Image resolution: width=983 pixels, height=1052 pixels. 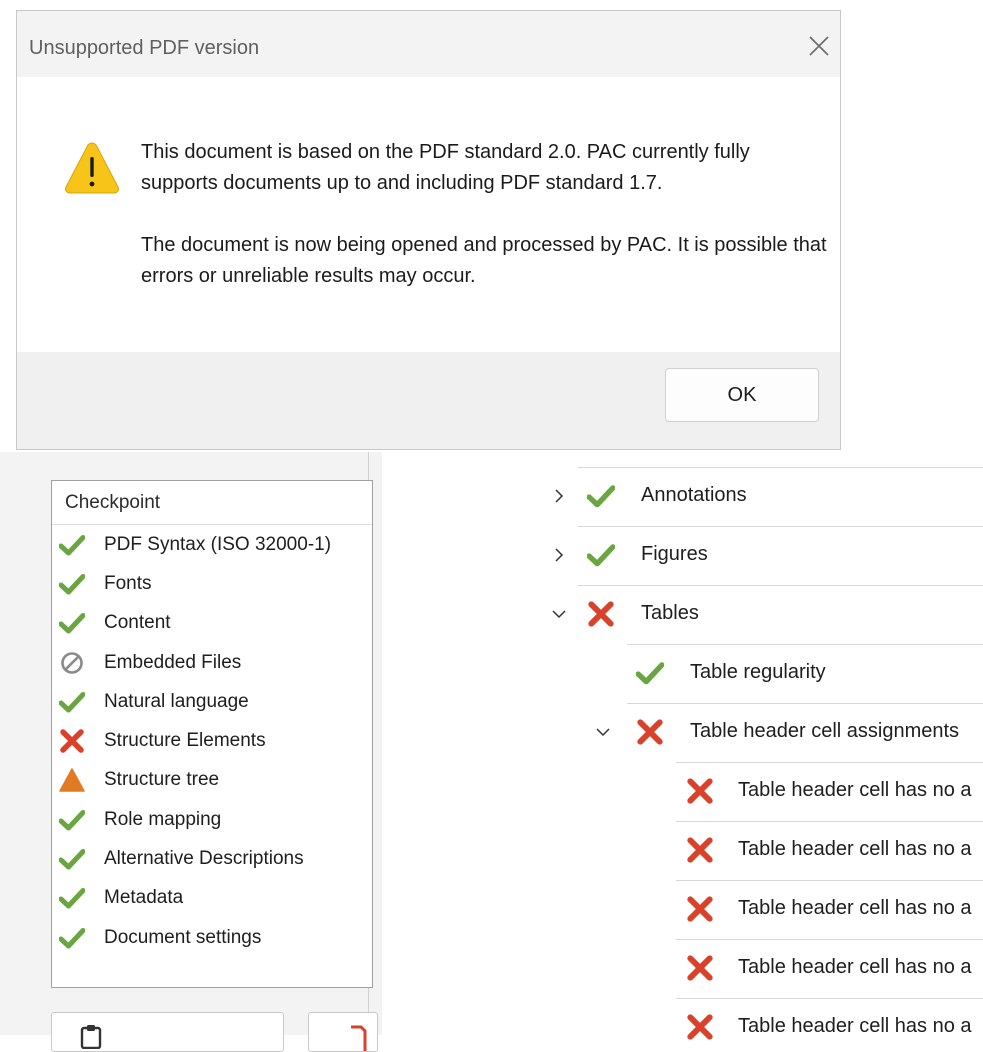 What do you see at coordinates (359, 1038) in the screenshot?
I see `document-icon` at bounding box center [359, 1038].